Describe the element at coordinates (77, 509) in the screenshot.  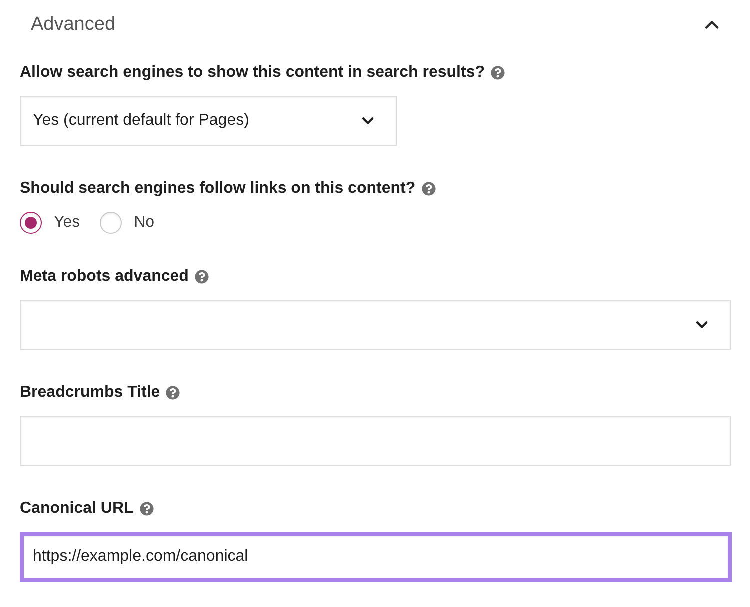
I see `field-label: Canonical URL` at that location.